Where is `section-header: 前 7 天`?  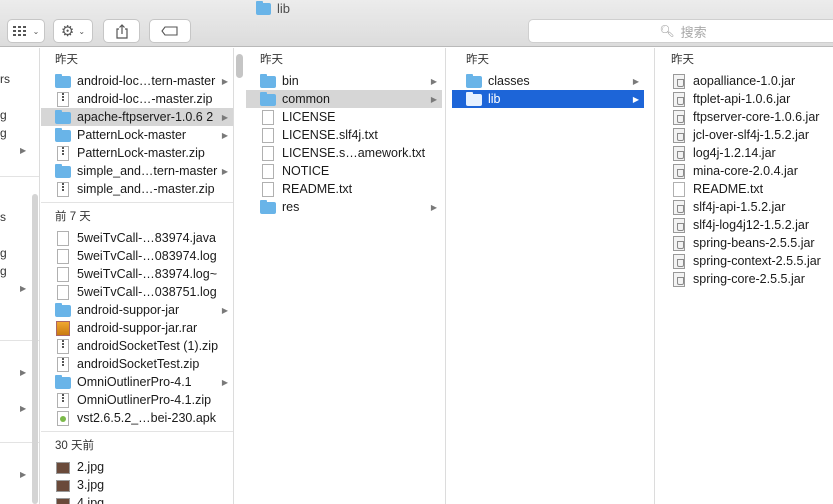
section-header: 前 7 天 is located at coordinates (73, 217).